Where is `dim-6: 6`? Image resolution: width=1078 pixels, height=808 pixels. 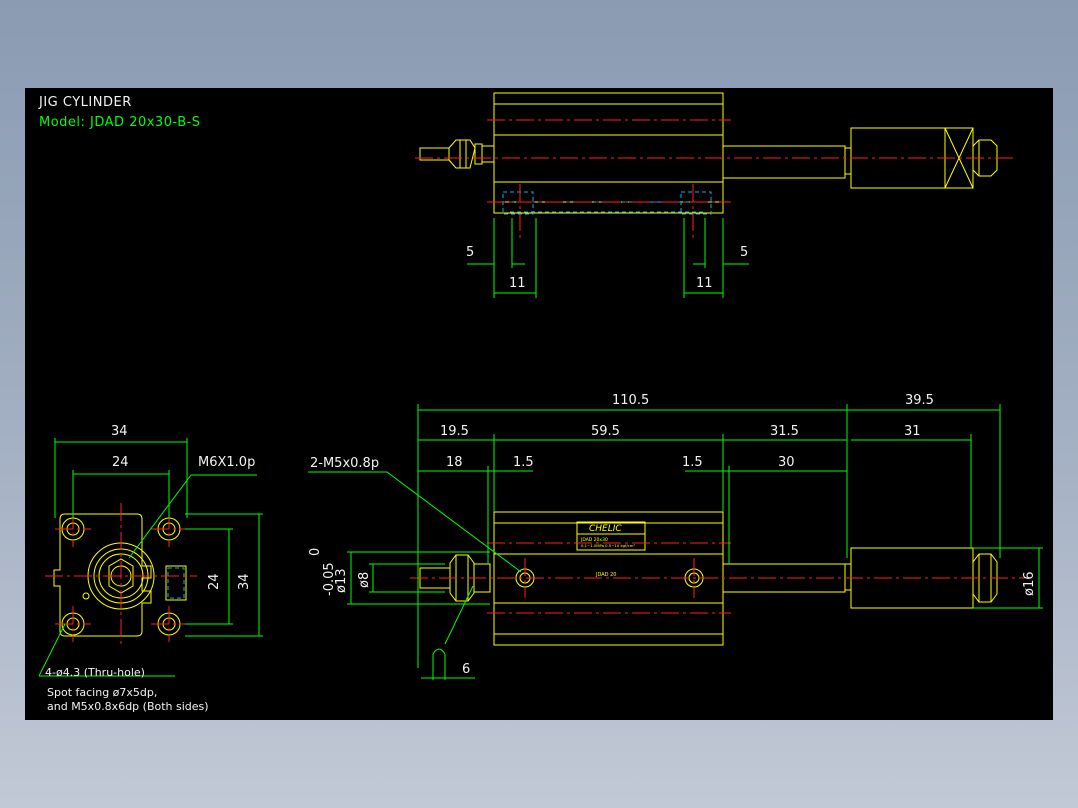
dim-6: 6 is located at coordinates (466, 669).